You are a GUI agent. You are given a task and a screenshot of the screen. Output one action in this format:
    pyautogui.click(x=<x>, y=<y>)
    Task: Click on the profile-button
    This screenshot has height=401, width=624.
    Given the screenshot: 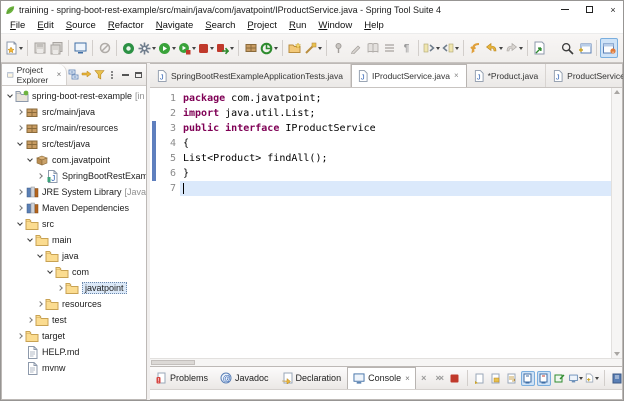 What is the action you would take?
    pyautogui.click(x=187, y=48)
    